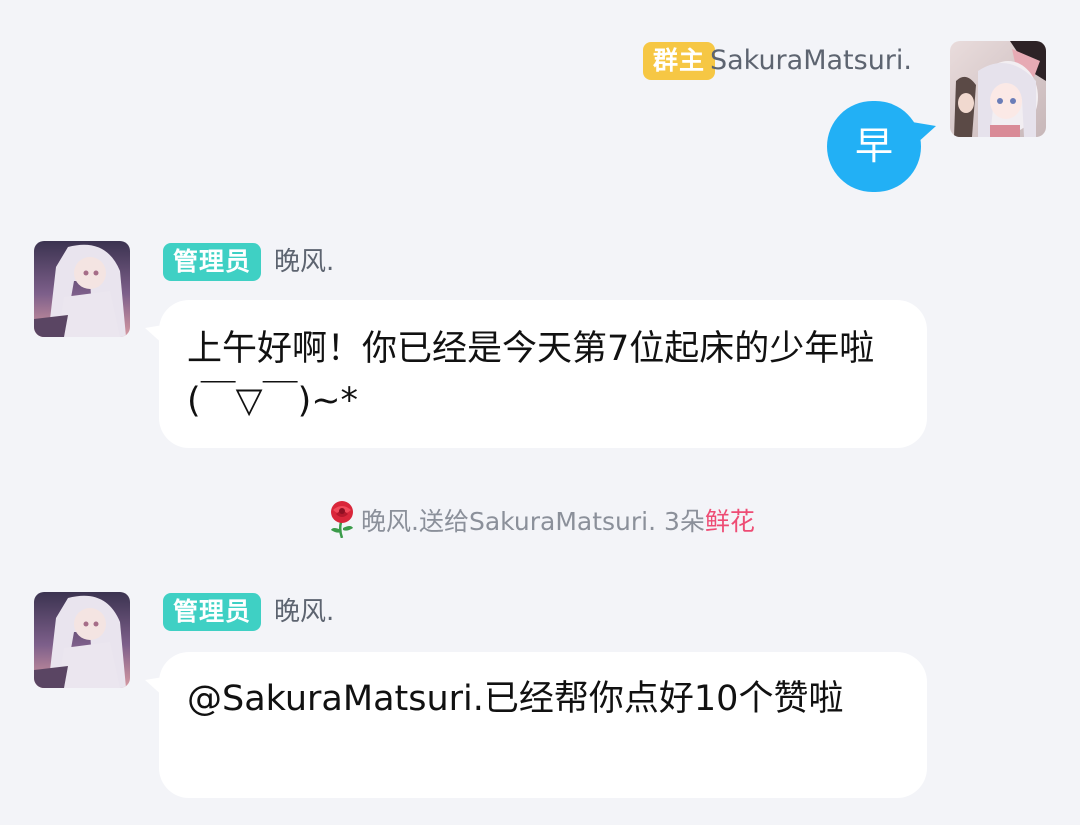 The image size is (1080, 825). I want to click on sender-name: SakuraMatsuri., so click(811, 61).